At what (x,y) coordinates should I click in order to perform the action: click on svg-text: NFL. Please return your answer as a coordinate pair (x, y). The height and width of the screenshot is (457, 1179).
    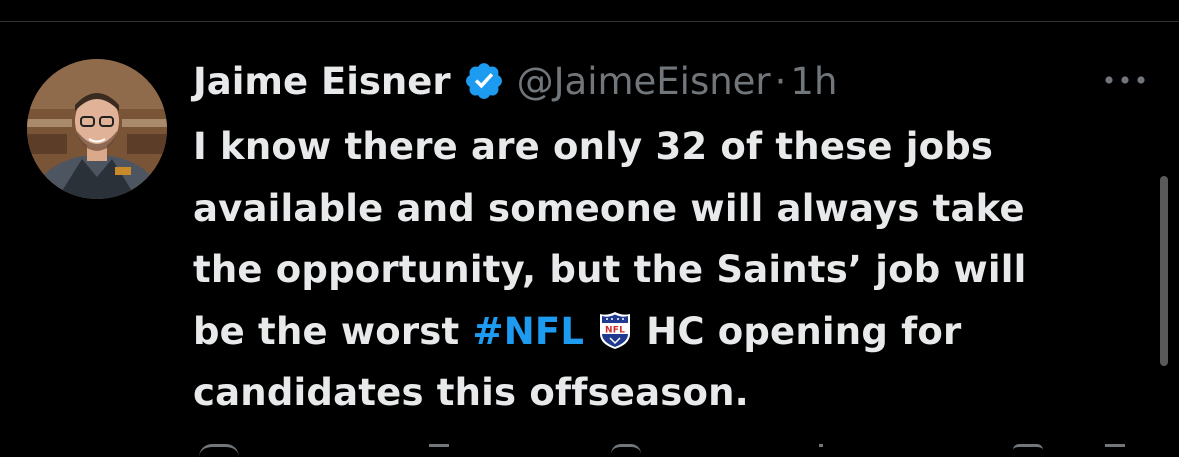
    Looking at the image, I should click on (615, 330).